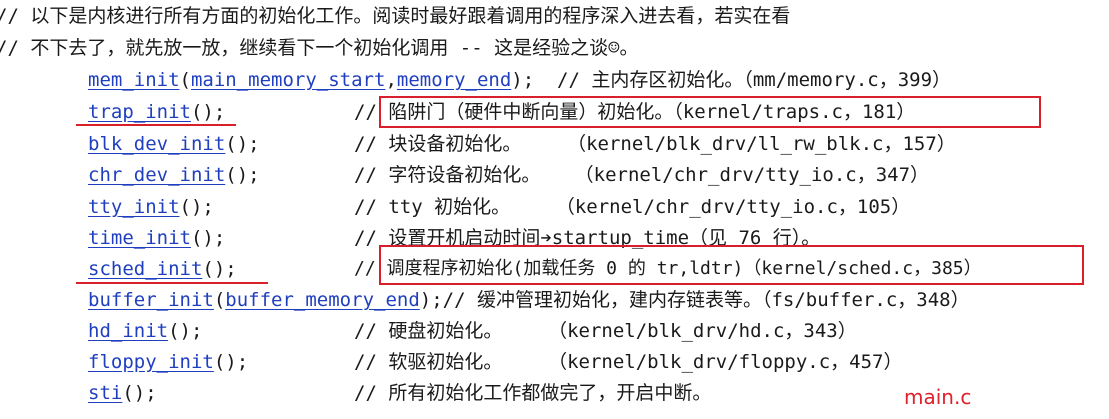 The height and width of the screenshot is (419, 1109). Describe the element at coordinates (151, 300) in the screenshot. I see `function-link-buffer-init: buffer_init` at that location.